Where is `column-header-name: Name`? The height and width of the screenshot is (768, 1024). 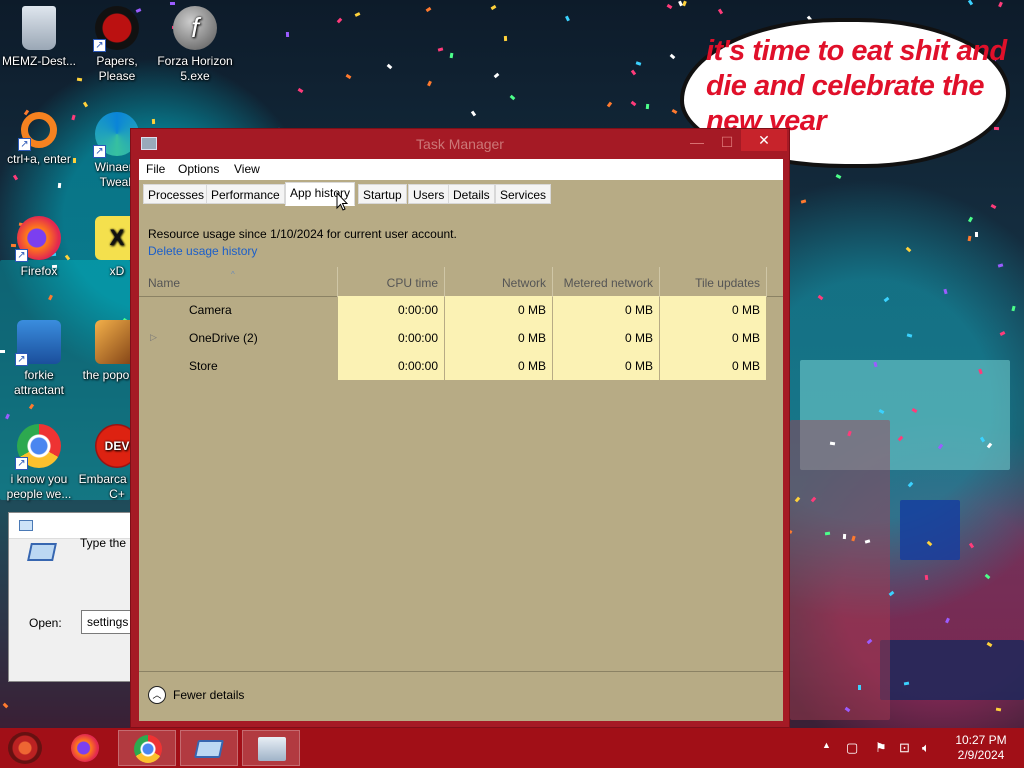
column-header-name: Name is located at coordinates (238, 282).